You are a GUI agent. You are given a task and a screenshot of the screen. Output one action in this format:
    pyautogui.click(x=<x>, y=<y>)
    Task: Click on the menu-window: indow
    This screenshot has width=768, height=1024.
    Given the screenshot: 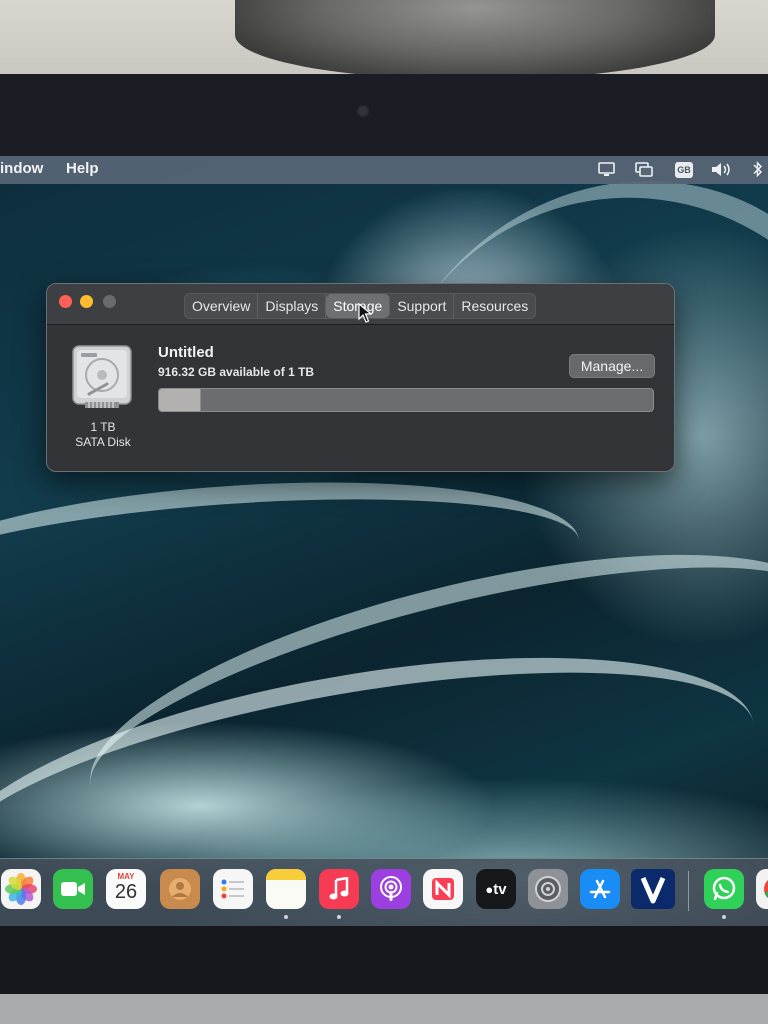 What is the action you would take?
    pyautogui.click(x=21, y=168)
    